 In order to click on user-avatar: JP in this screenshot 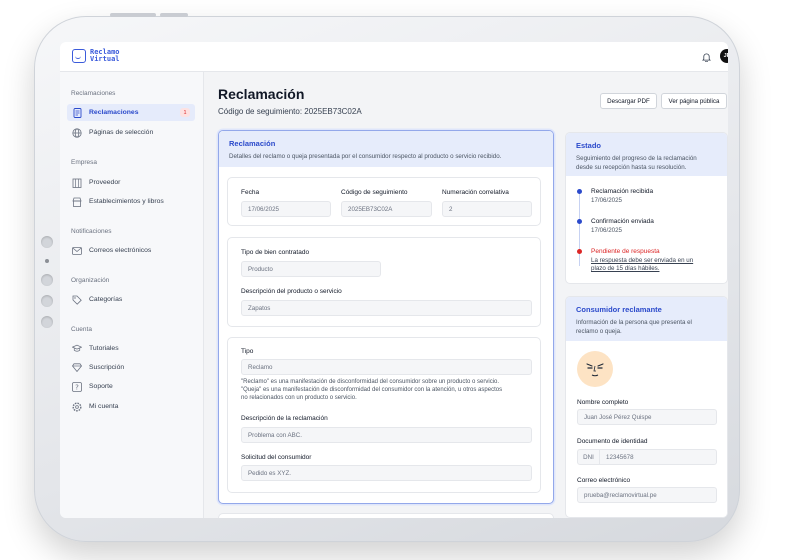, I will do `click(724, 56)`.